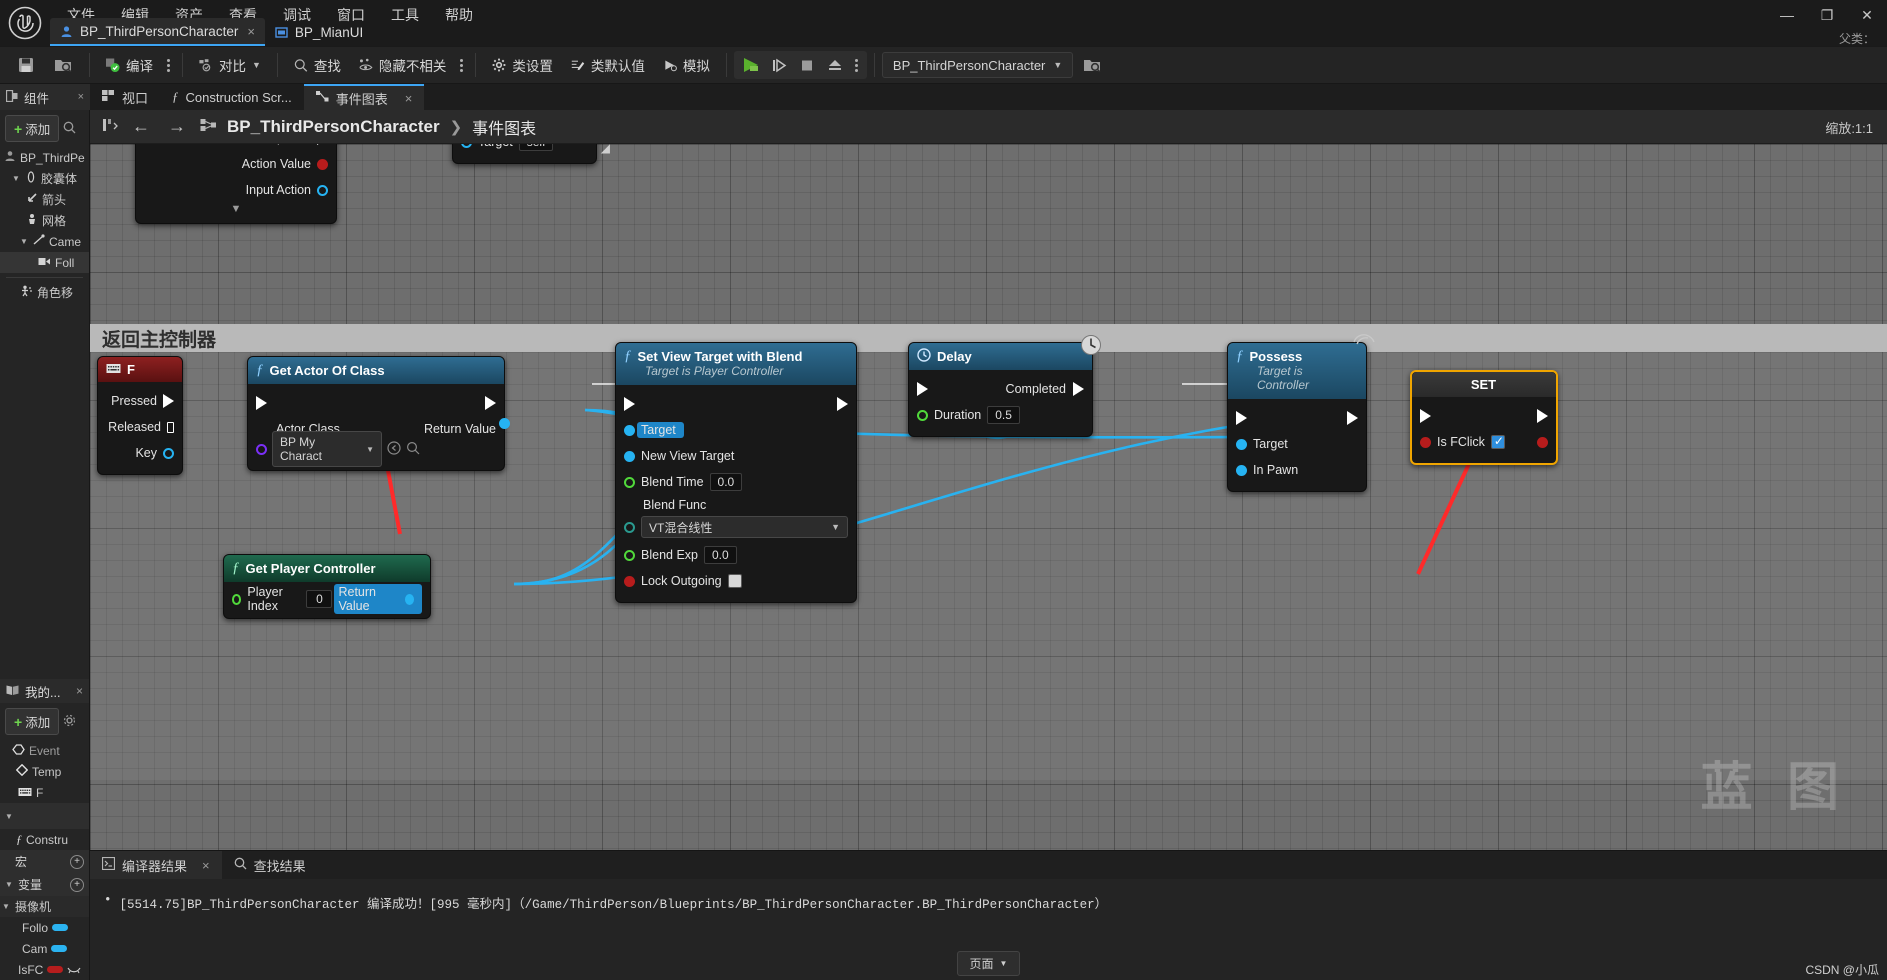 The width and height of the screenshot is (1887, 980). Describe the element at coordinates (734, 581) in the screenshot. I see `lock-outgoing-checkbox` at that location.